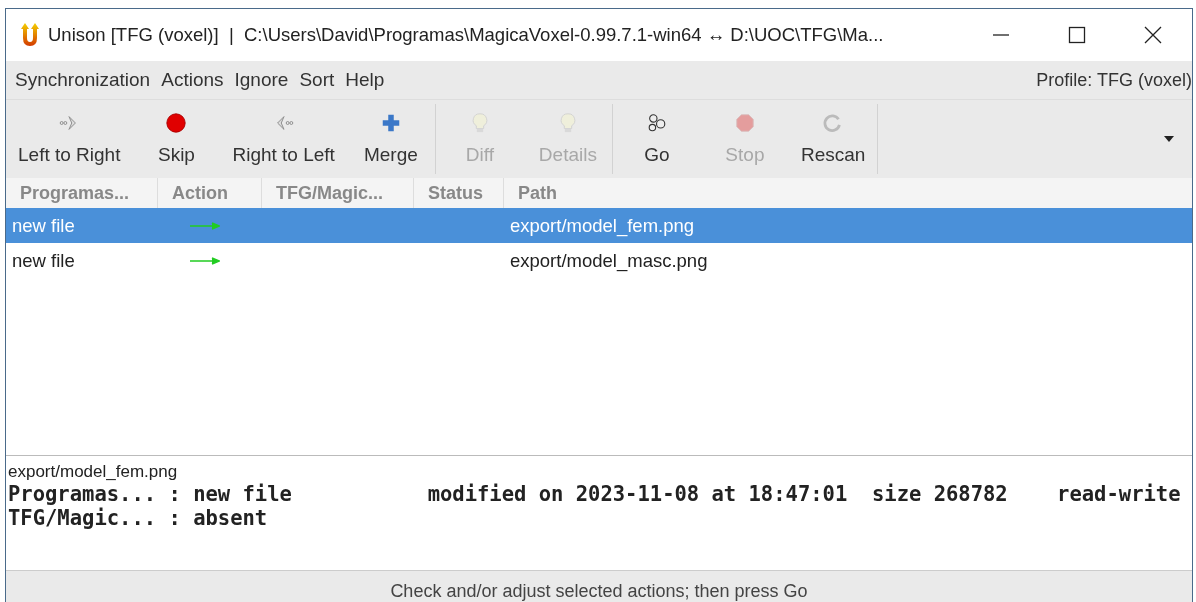 The width and height of the screenshot is (1196, 602). Describe the element at coordinates (1169, 139) in the screenshot. I see `dropdown-caret-icon` at that location.